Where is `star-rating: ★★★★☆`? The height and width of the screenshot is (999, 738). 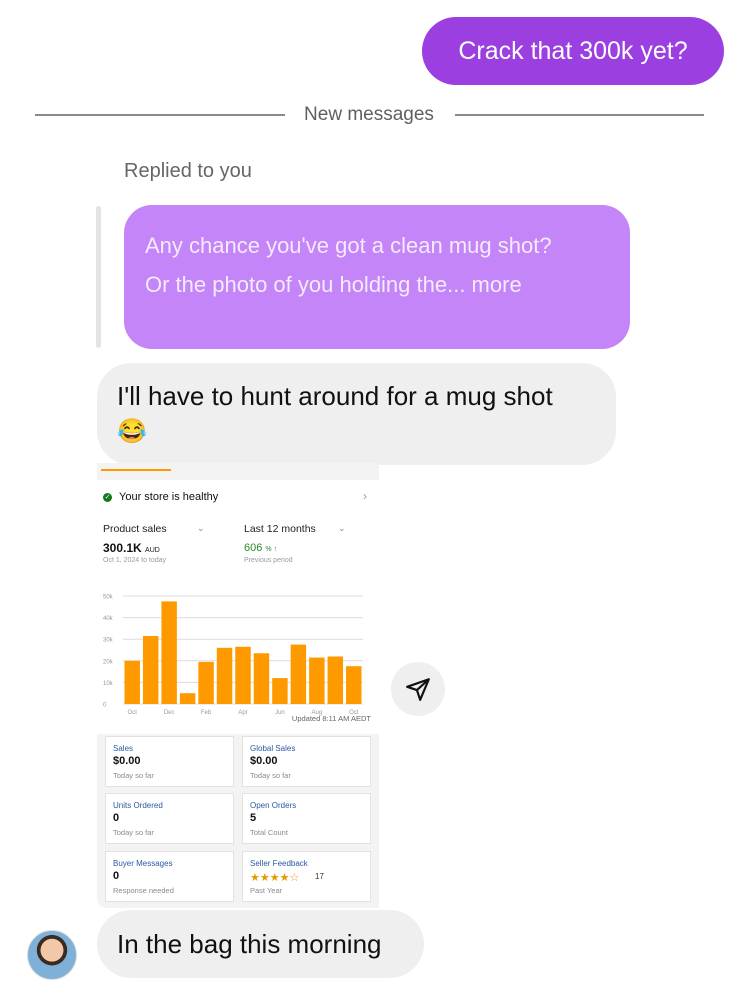
star-rating: ★★★★☆ is located at coordinates (275, 878).